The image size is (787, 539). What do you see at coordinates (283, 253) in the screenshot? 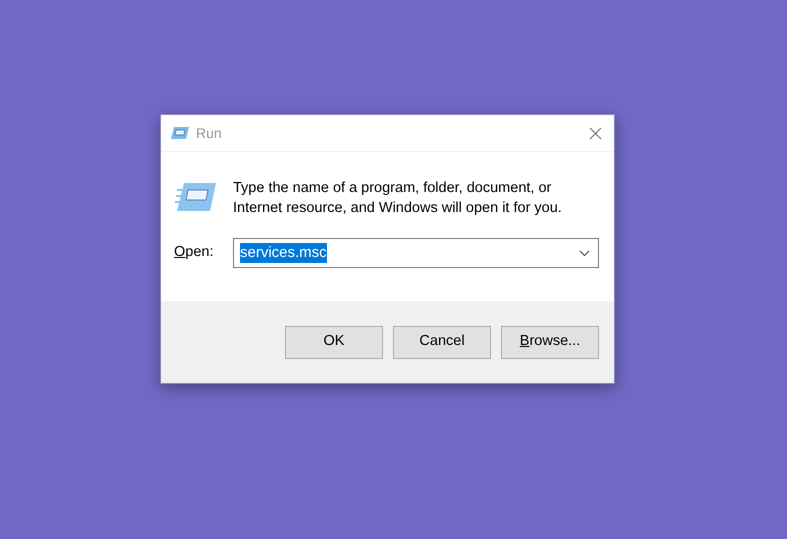
I see `open-field-value: services.msc` at bounding box center [283, 253].